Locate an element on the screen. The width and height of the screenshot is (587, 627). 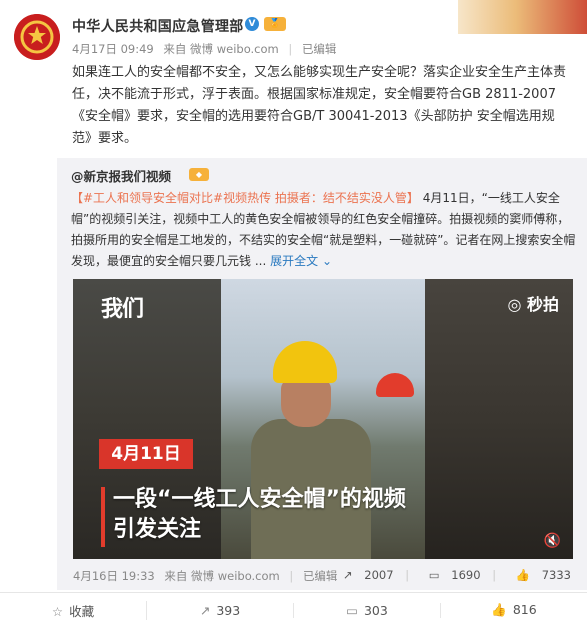
post-time: 4月17日 09:49 is located at coordinates (113, 49).